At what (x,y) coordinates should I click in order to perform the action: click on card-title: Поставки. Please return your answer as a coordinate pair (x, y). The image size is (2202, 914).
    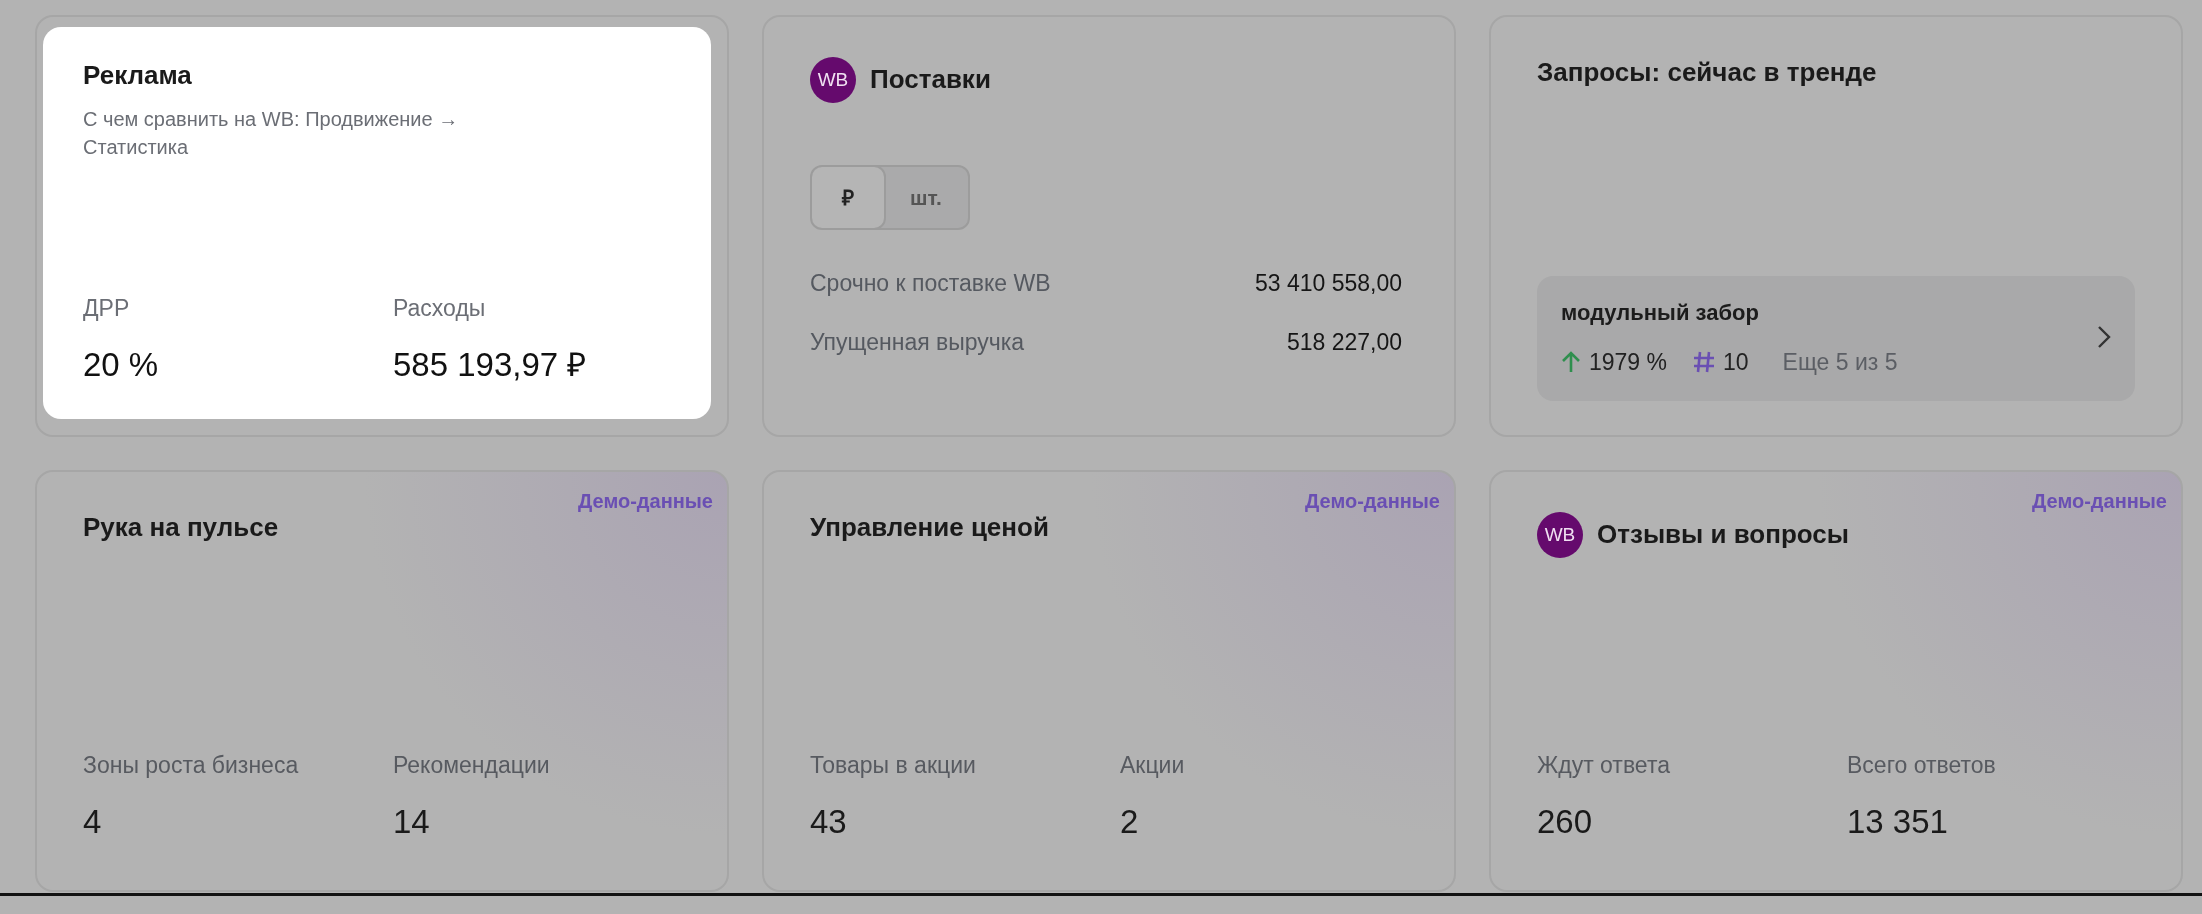
    Looking at the image, I should click on (930, 80).